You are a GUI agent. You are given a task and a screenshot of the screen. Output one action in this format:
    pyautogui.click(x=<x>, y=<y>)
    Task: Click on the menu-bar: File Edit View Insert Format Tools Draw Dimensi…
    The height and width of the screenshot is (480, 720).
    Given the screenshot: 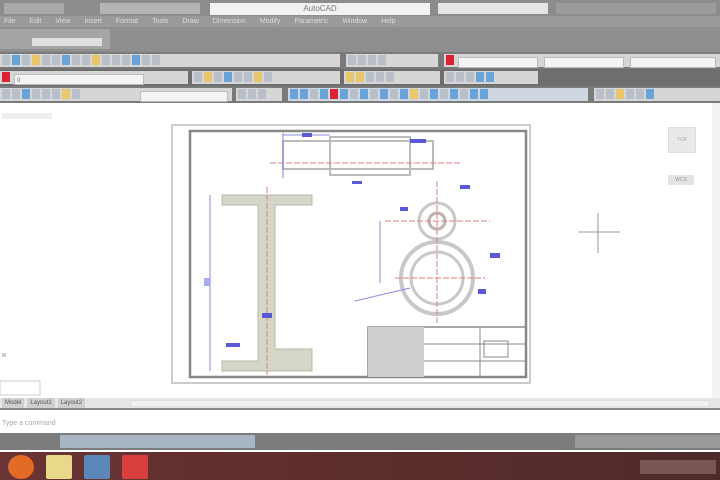 What is the action you would take?
    pyautogui.click(x=360, y=21)
    